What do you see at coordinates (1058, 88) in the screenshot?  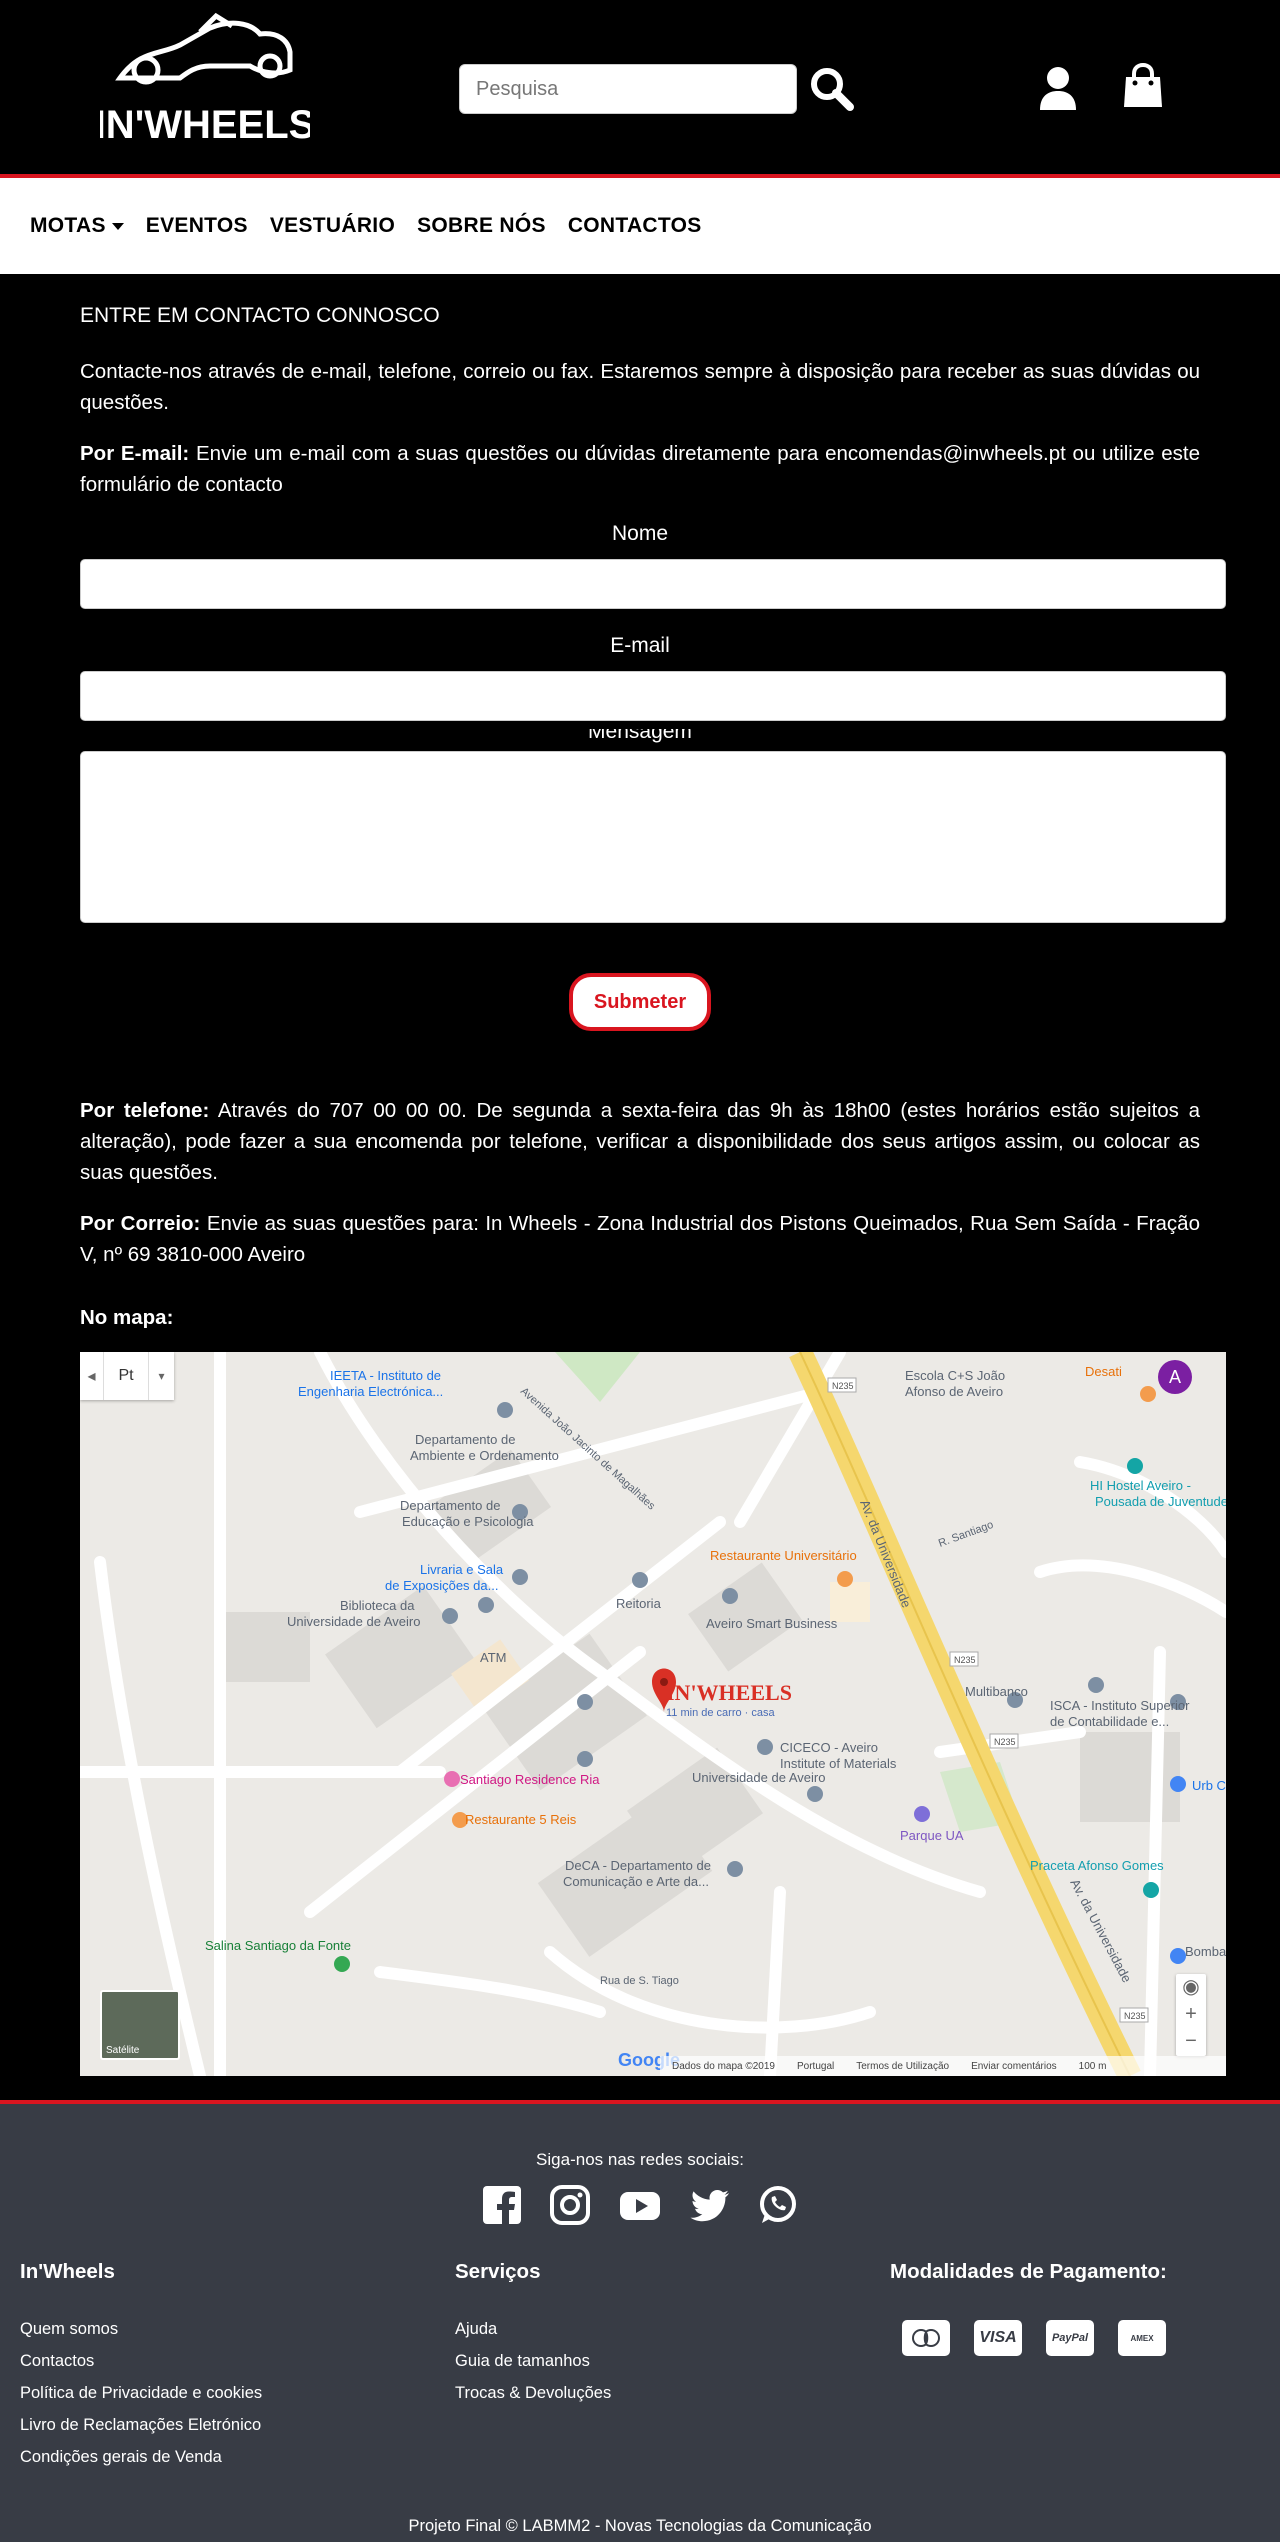 I see `user-icon` at bounding box center [1058, 88].